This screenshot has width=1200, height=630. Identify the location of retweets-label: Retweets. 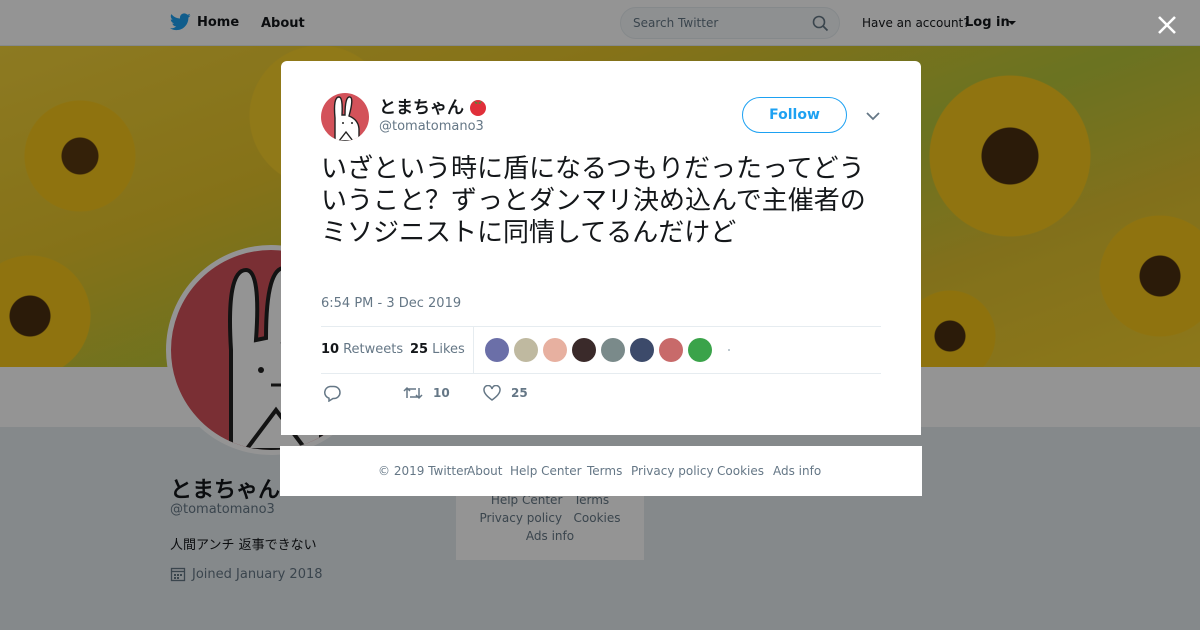
(373, 349).